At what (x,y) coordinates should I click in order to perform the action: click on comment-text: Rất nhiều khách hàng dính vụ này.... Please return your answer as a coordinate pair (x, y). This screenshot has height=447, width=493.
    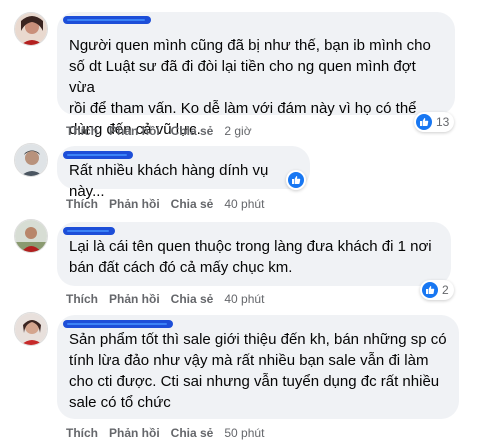
    Looking at the image, I should click on (169, 181).